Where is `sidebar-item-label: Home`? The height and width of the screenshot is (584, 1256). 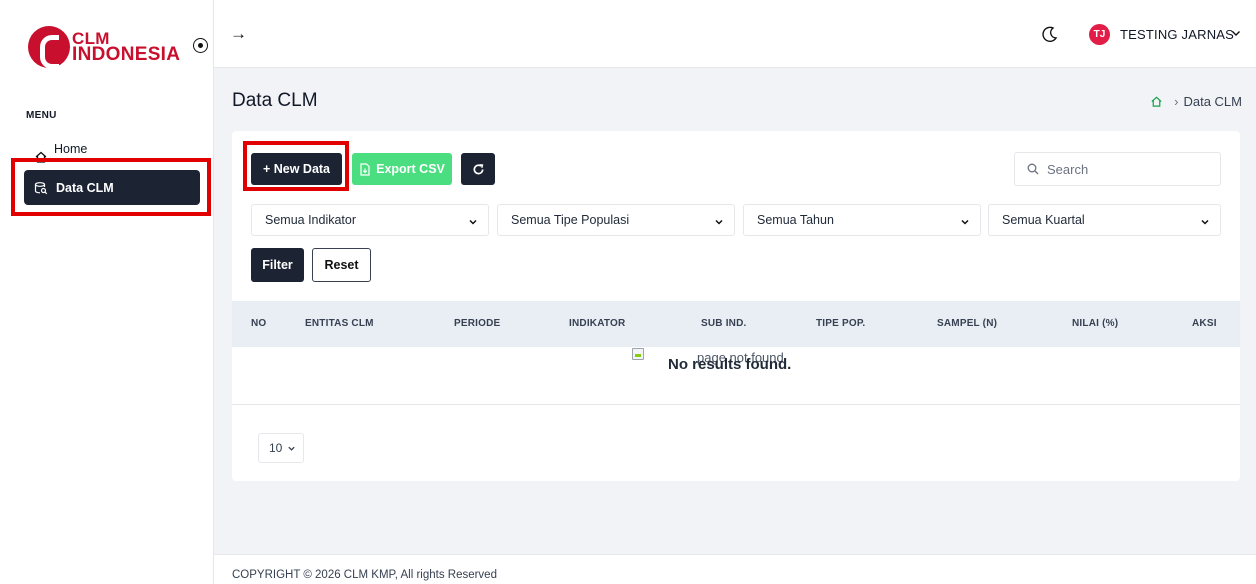 sidebar-item-label: Home is located at coordinates (71, 149).